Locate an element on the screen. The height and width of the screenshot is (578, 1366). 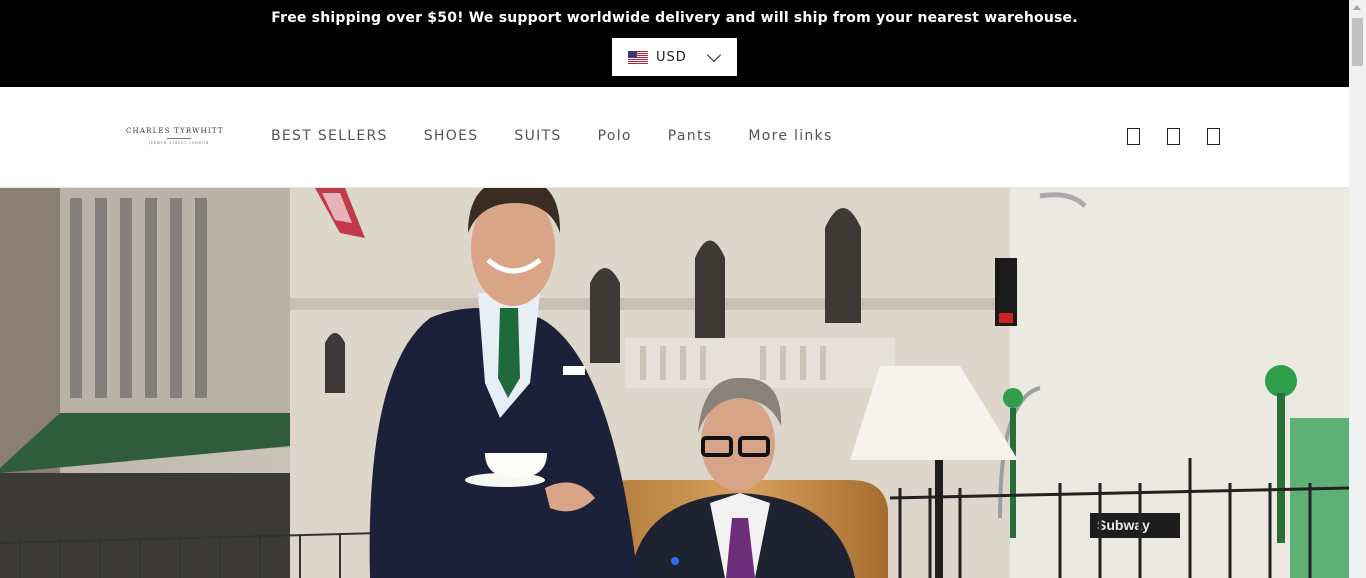
us-flag-icon is located at coordinates (638, 57).